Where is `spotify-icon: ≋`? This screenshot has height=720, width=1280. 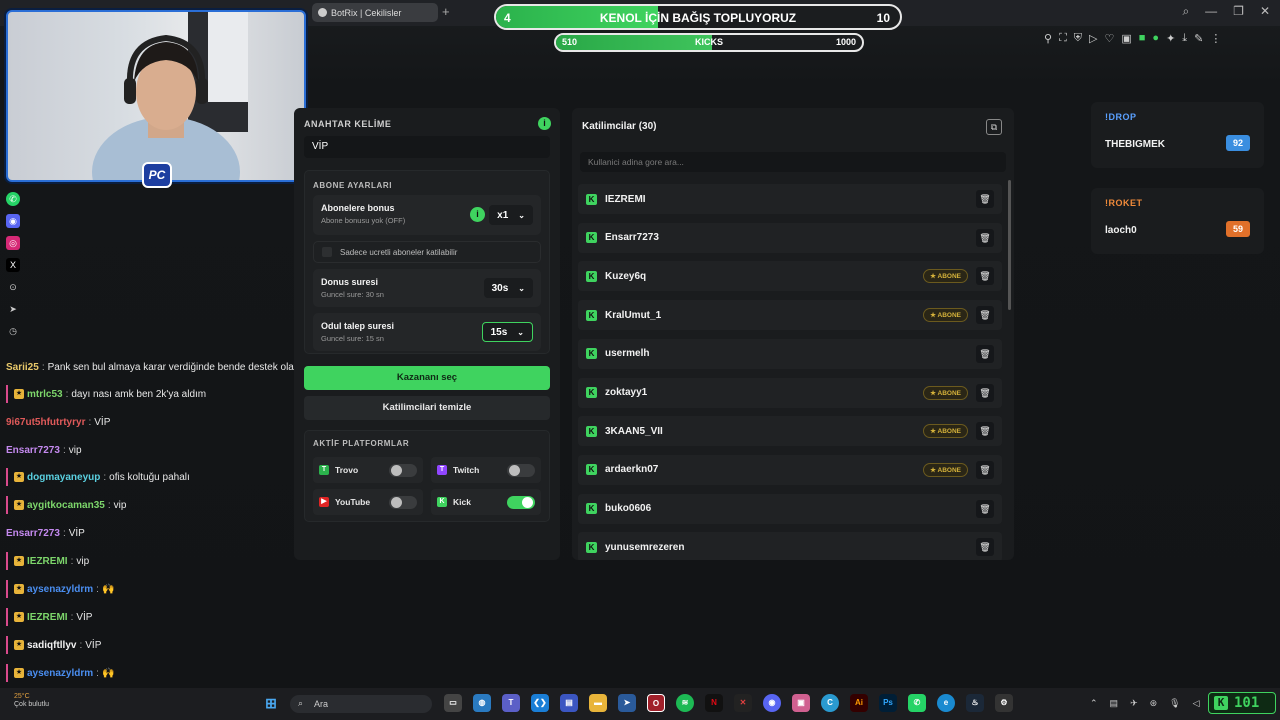 spotify-icon: ≋ is located at coordinates (685, 703).